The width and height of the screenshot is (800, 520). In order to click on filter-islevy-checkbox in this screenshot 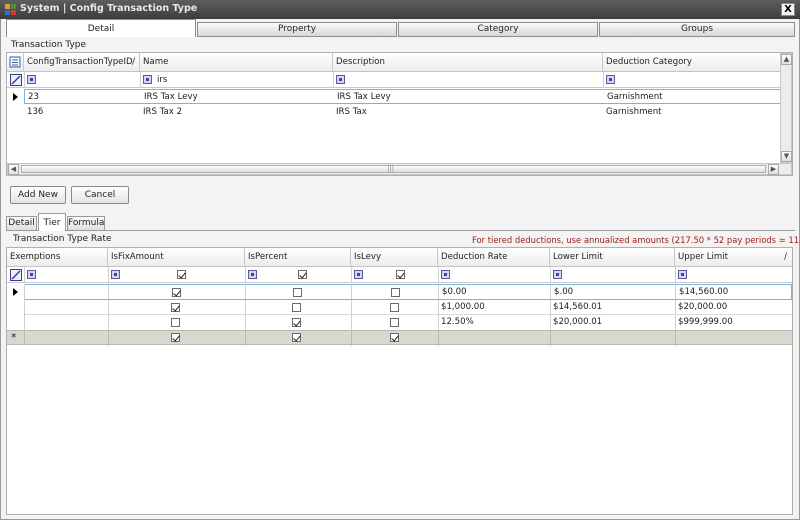, I will do `click(400, 274)`.